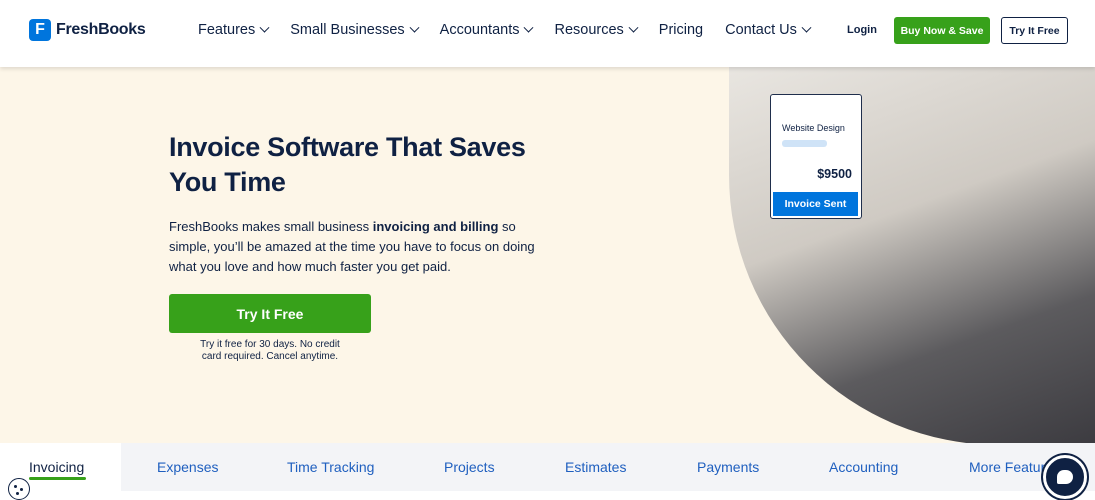 This screenshot has height=500, width=1095. Describe the element at coordinates (804, 143) in the screenshot. I see `invoice-placeholder-bar` at that location.